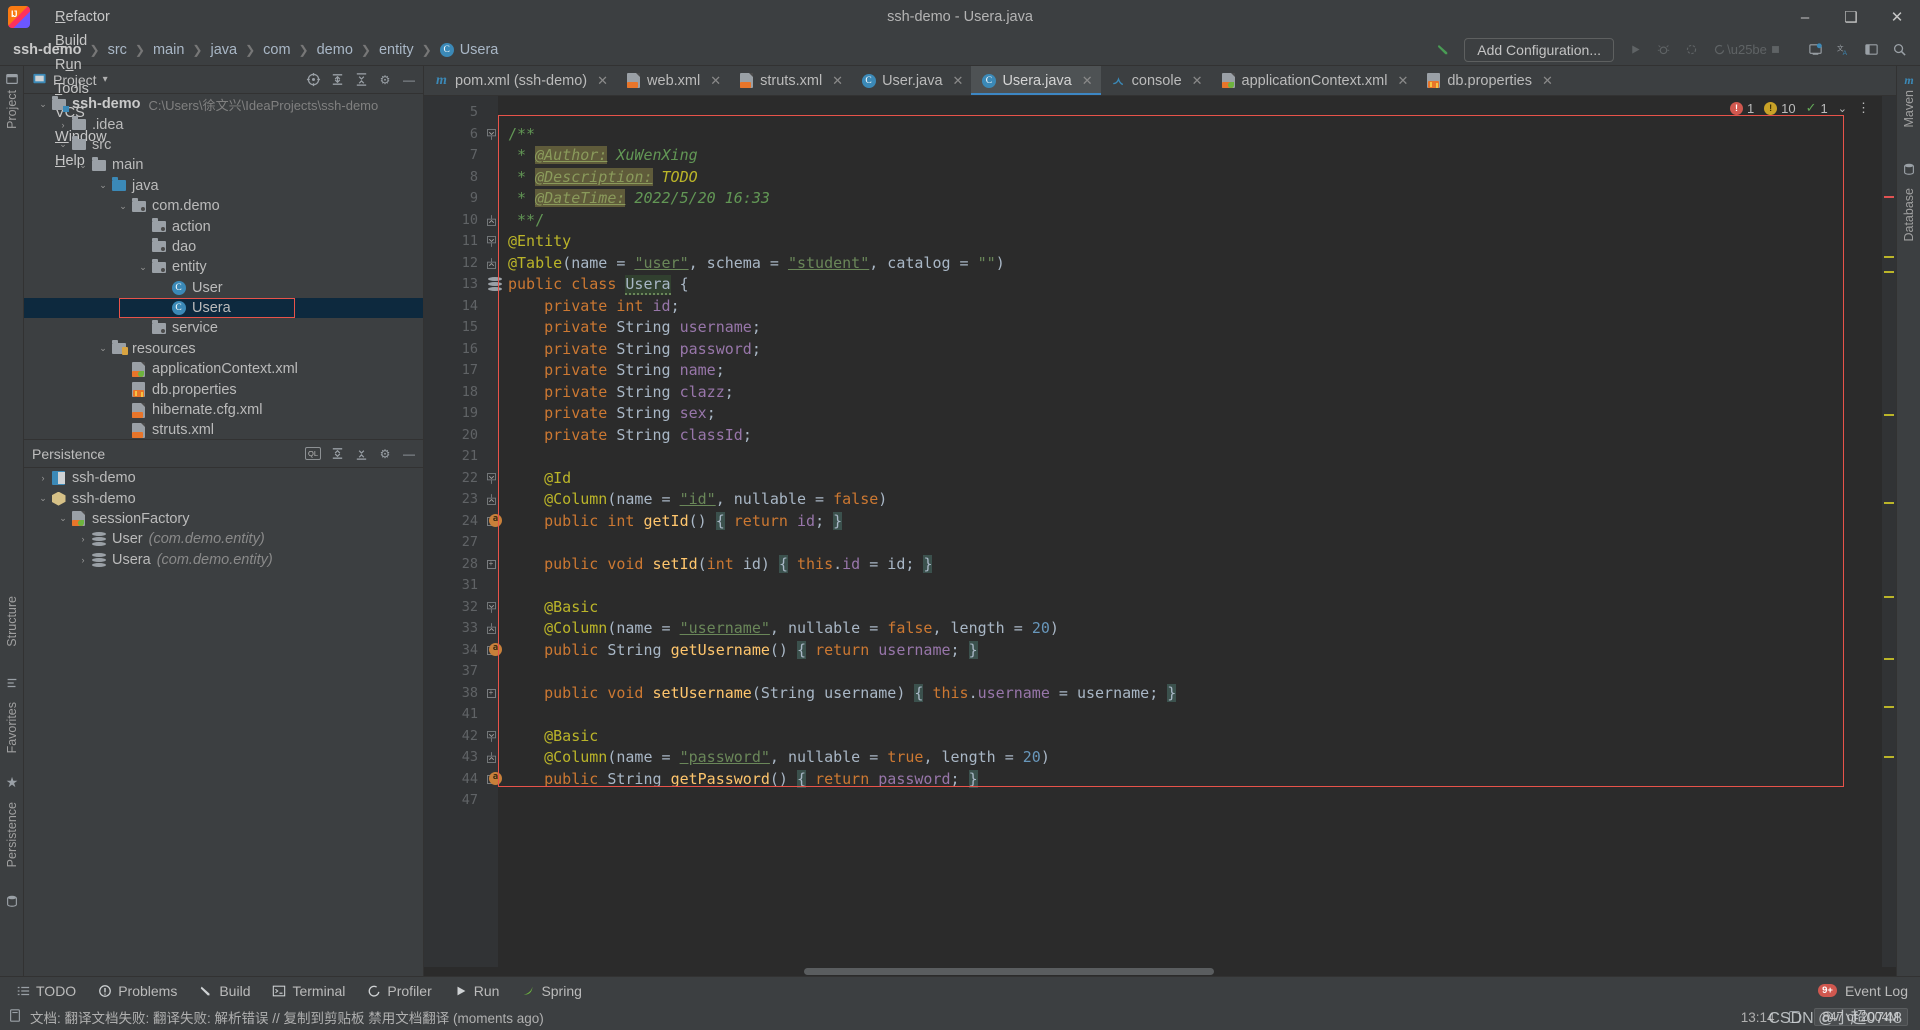 Image resolution: width=1920 pixels, height=1030 pixels. I want to click on checks-passed-badge: ✓ 1, so click(1817, 108).